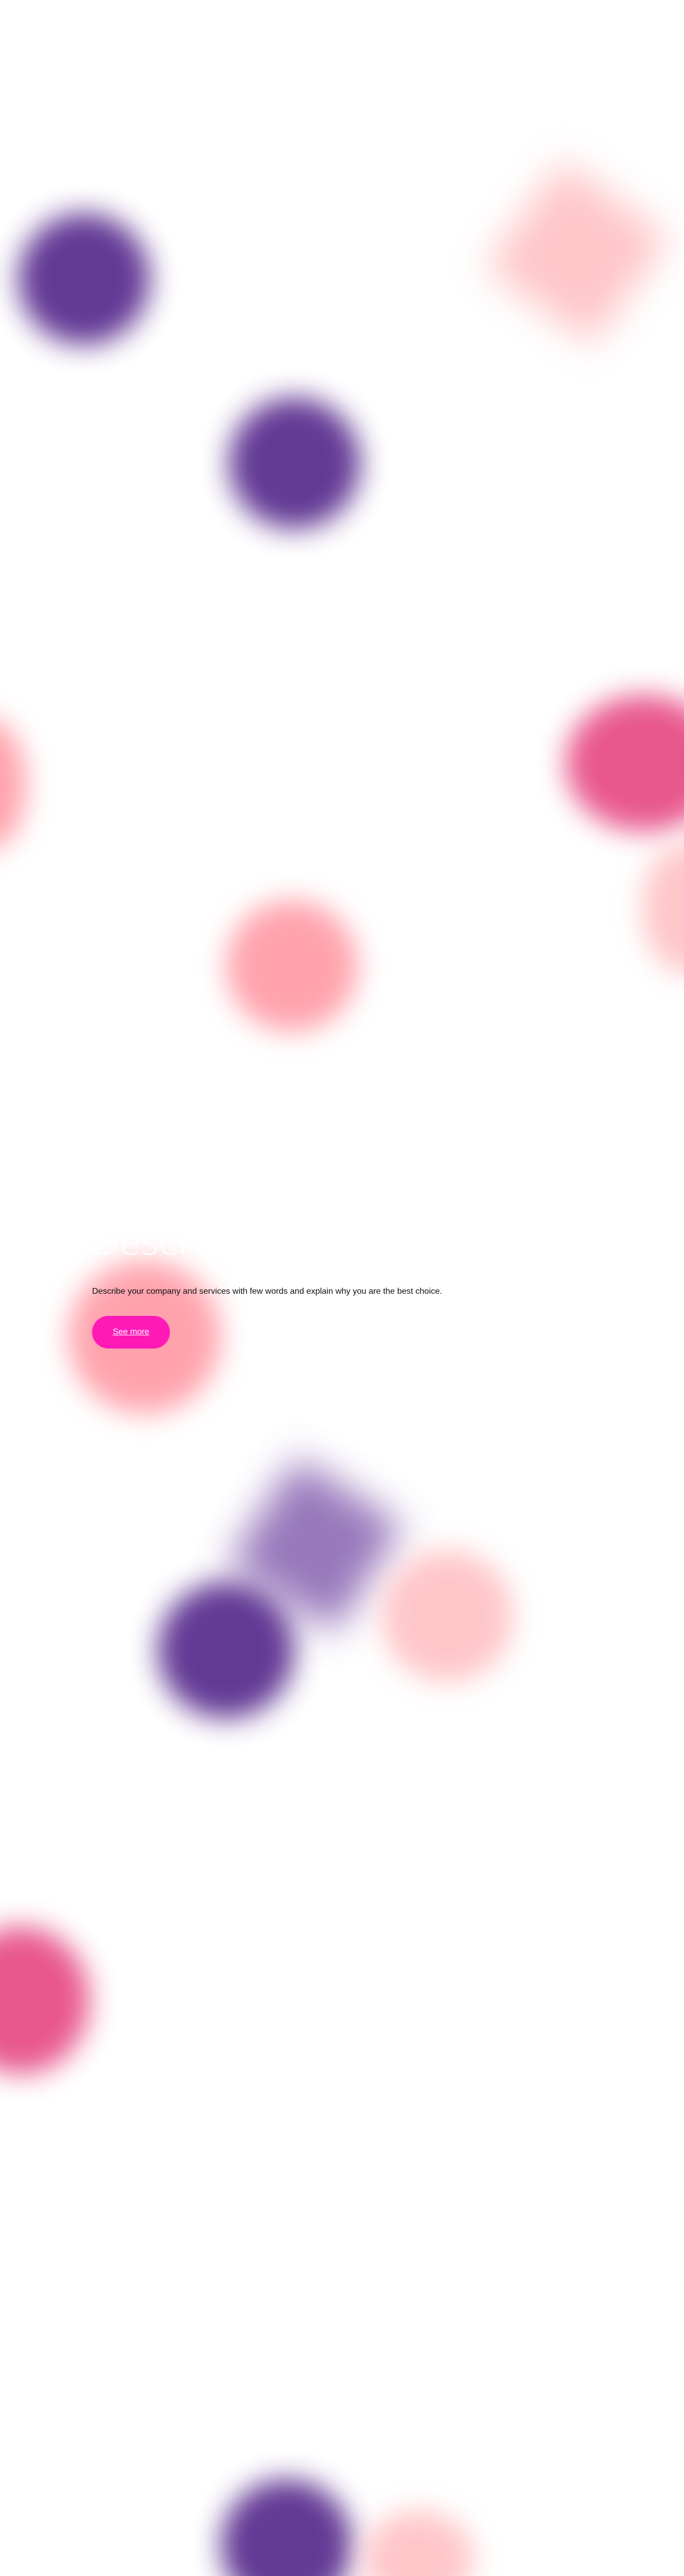 The width and height of the screenshot is (684, 2576). Describe the element at coordinates (577, 253) in the screenshot. I see `background-square-peach` at that location.